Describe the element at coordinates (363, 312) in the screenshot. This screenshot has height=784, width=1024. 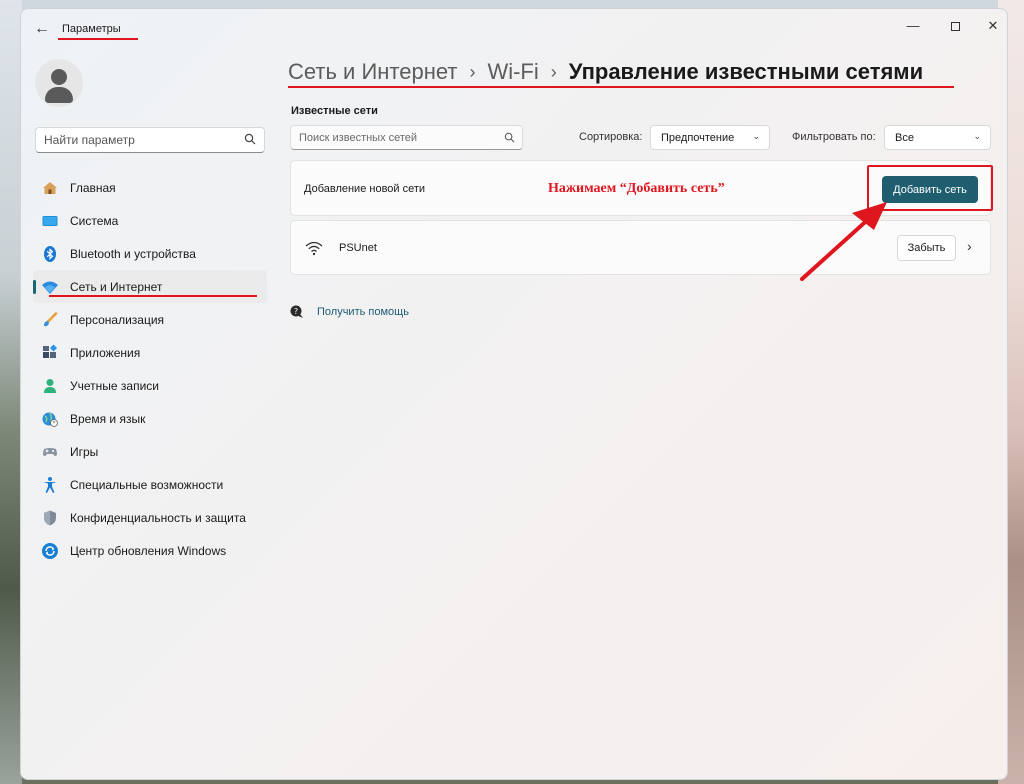
I see `get-help-label: Получить помощь` at that location.